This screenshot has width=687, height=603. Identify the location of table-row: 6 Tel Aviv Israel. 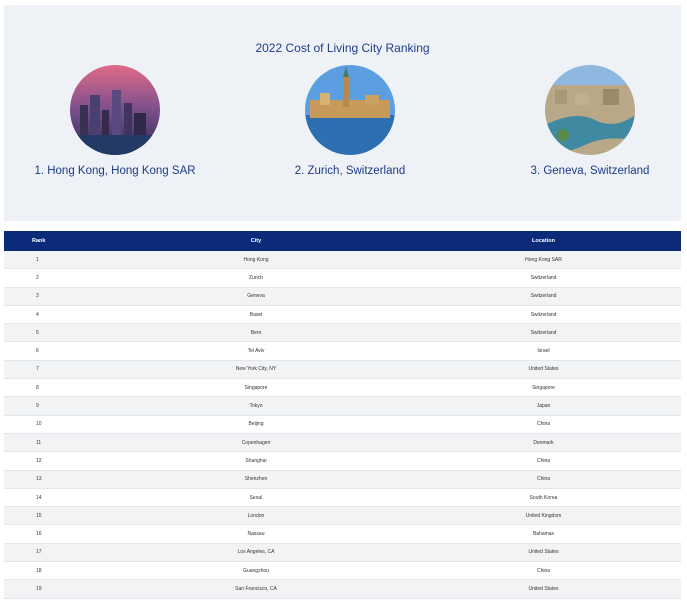
(342, 351).